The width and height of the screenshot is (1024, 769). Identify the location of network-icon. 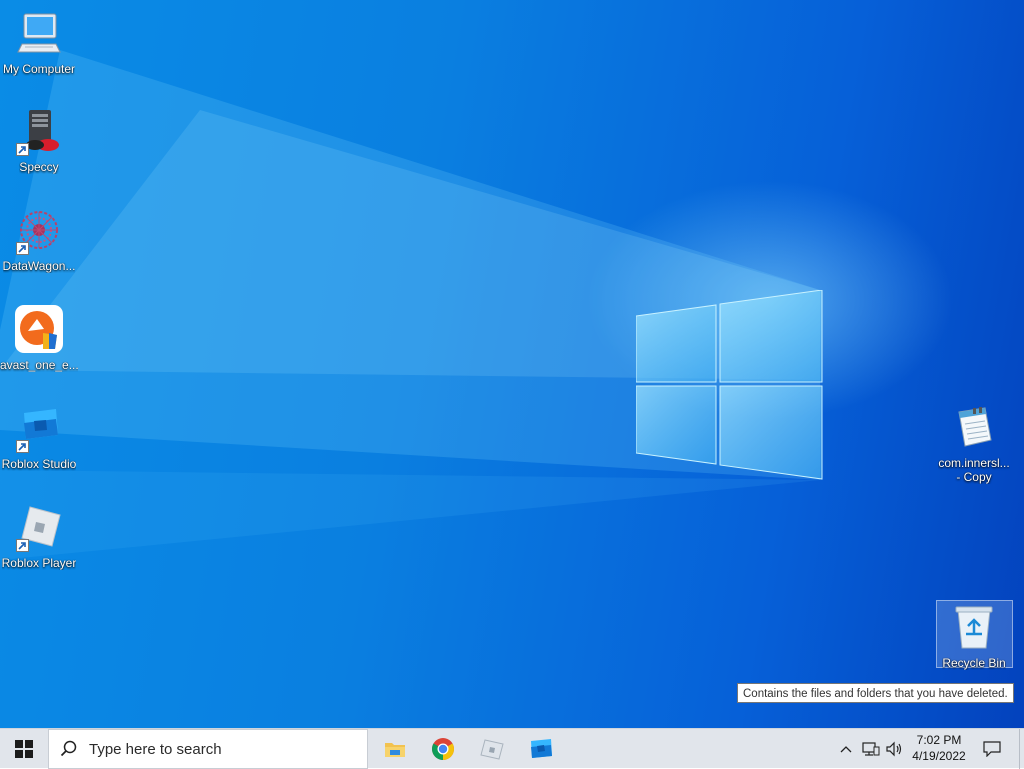
(871, 749).